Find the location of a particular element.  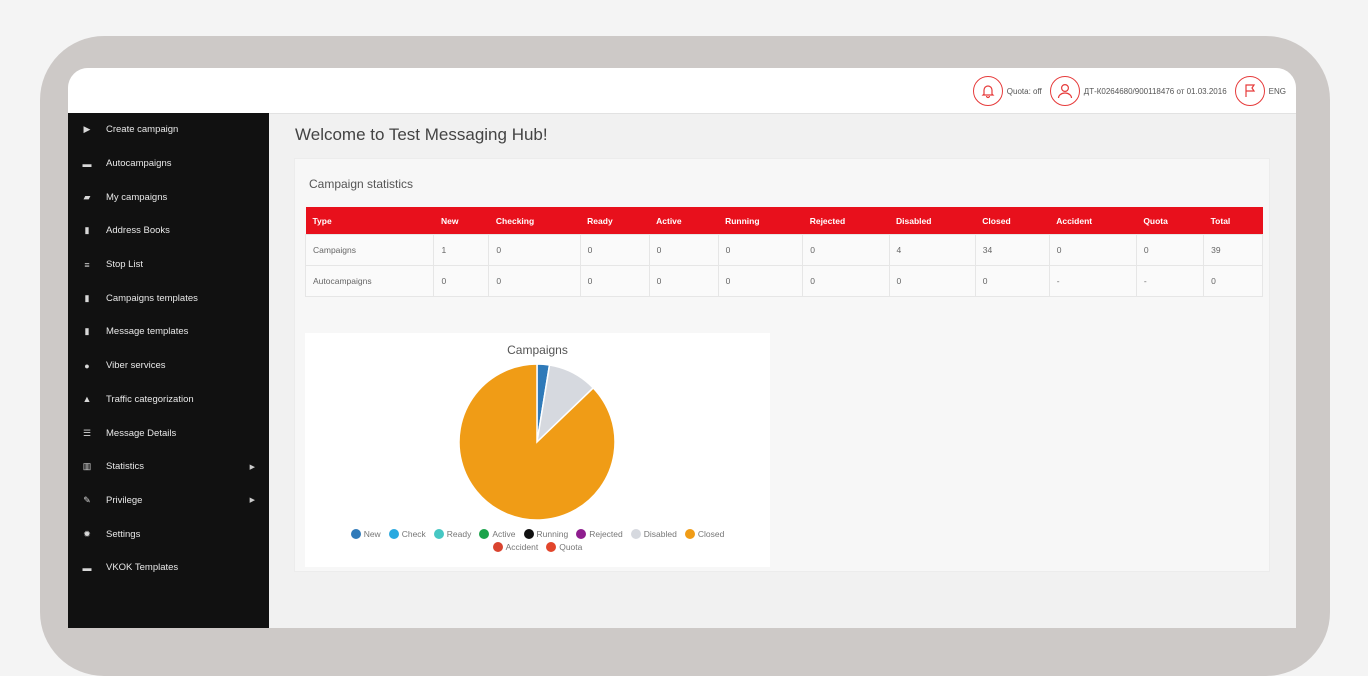

legend-label: Ready is located at coordinates (459, 534).